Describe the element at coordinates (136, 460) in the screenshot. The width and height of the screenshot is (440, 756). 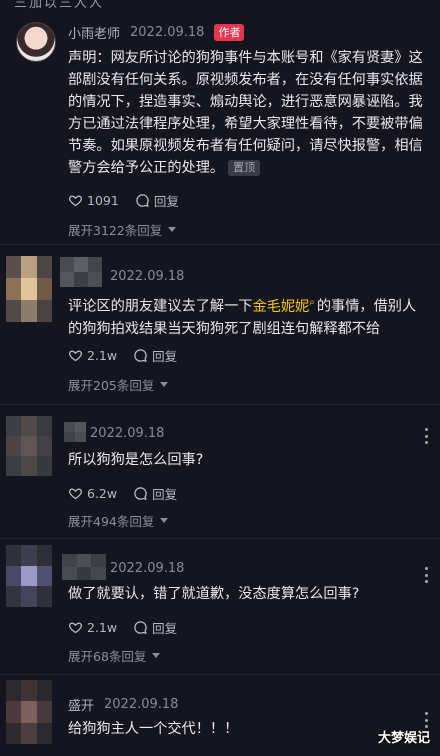
I see `comment-text-content: 所以狗狗是怎么回事?` at that location.